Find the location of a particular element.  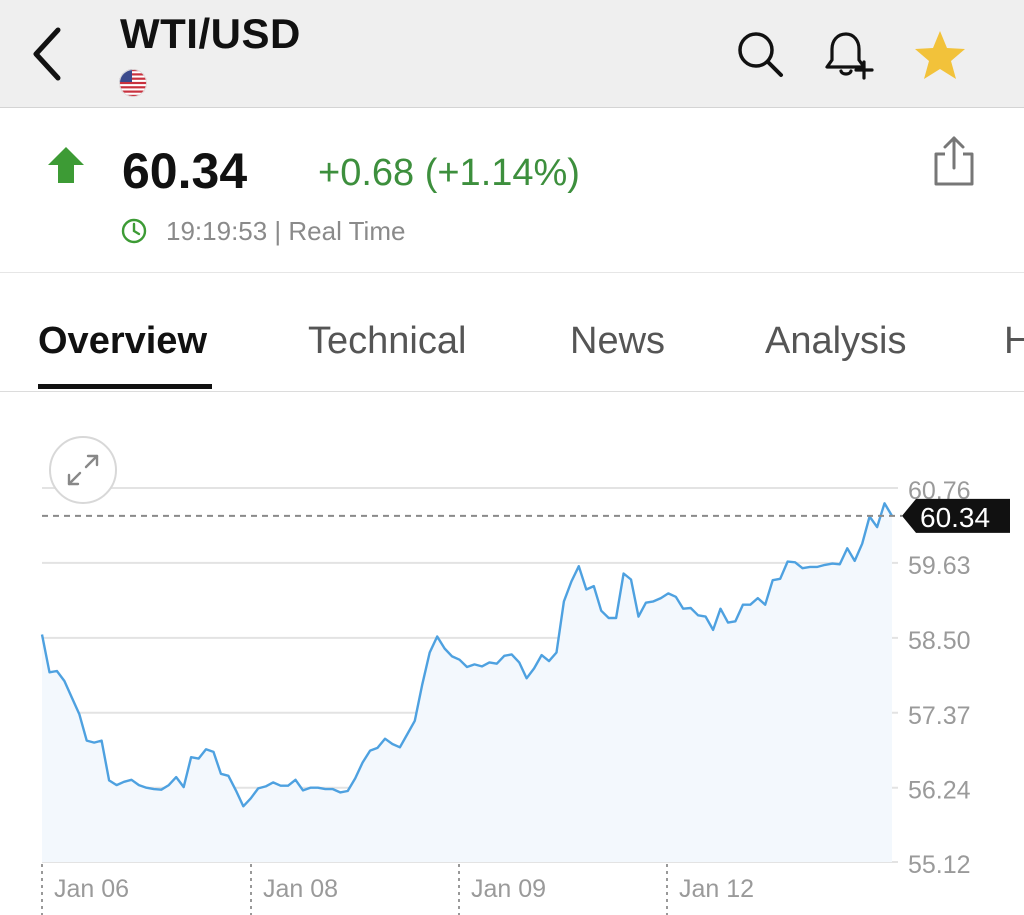

quote-timestamp: 19:19:53 | Real Time is located at coordinates (286, 231).